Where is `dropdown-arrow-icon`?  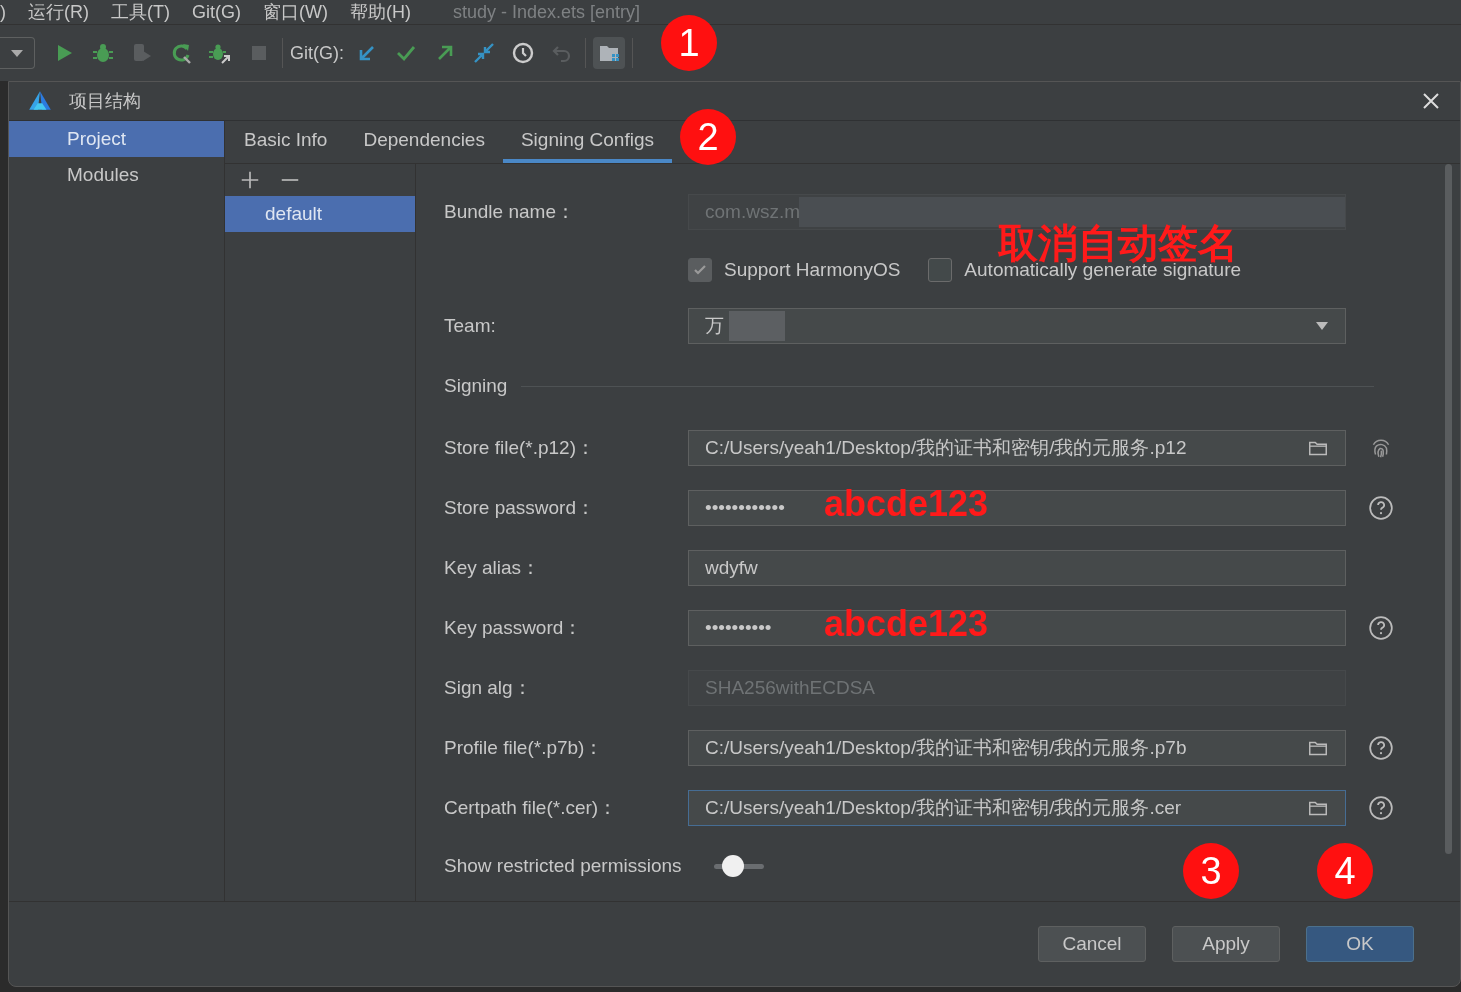 dropdown-arrow-icon is located at coordinates (1322, 326).